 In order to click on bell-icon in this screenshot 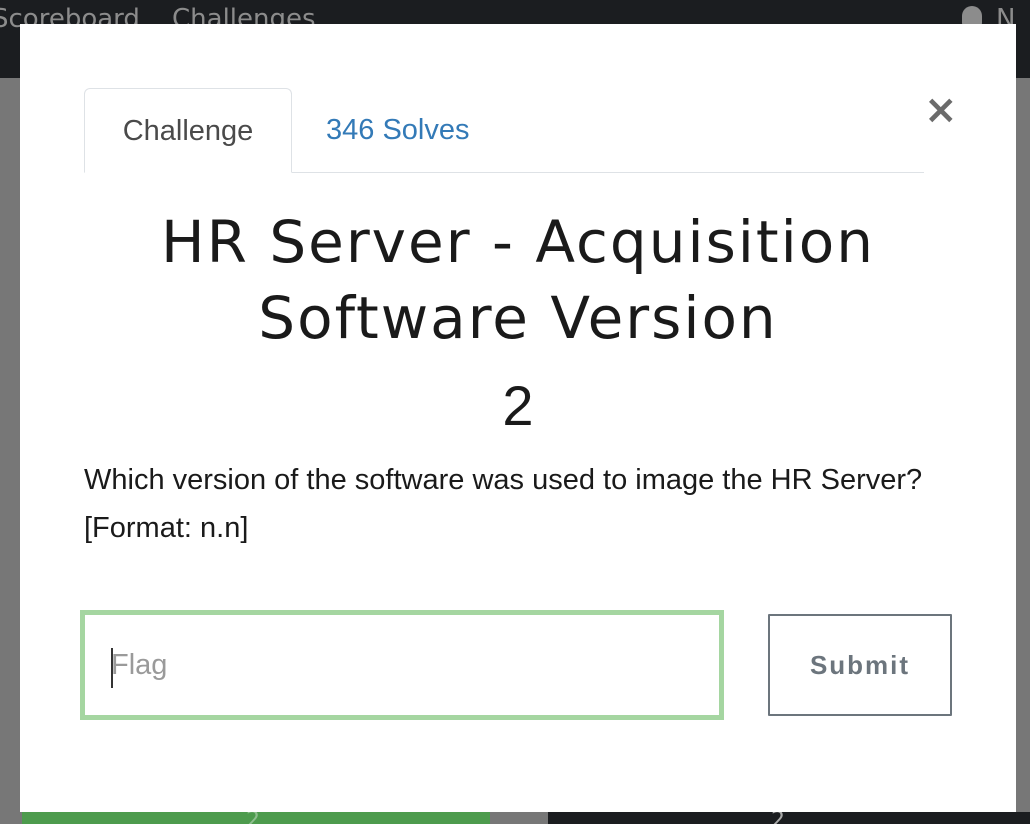, I will do `click(972, 16)`.